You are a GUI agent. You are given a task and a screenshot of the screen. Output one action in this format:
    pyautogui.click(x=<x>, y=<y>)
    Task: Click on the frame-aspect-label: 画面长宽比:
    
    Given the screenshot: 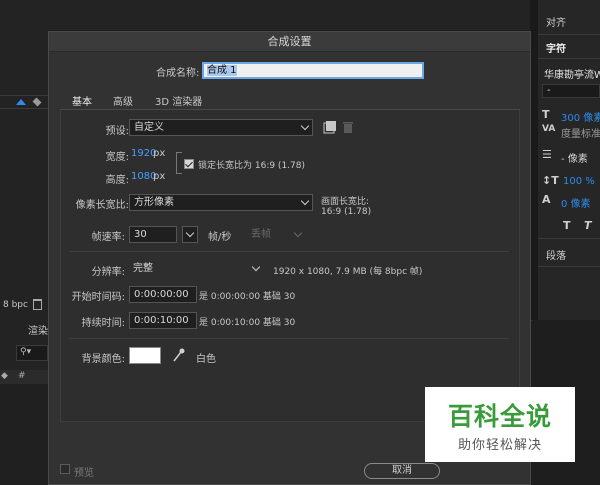 What is the action you would take?
    pyautogui.click(x=345, y=202)
    